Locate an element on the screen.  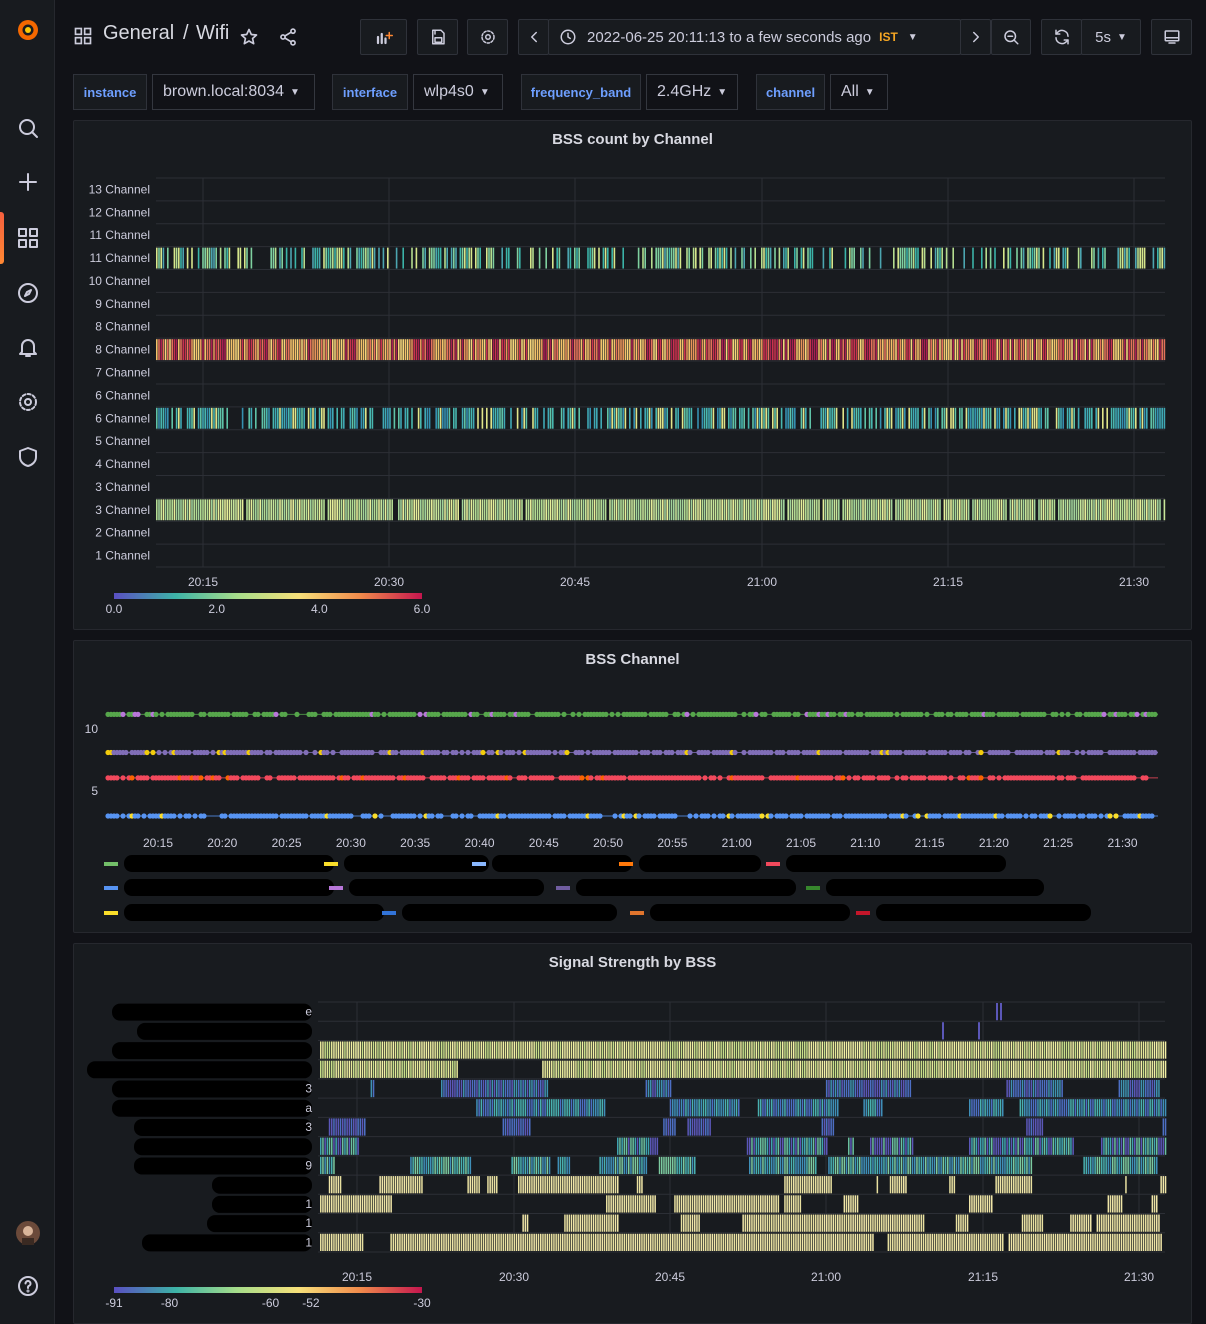
refresh-interval-picker: 5s ▼ is located at coordinates (1111, 37).